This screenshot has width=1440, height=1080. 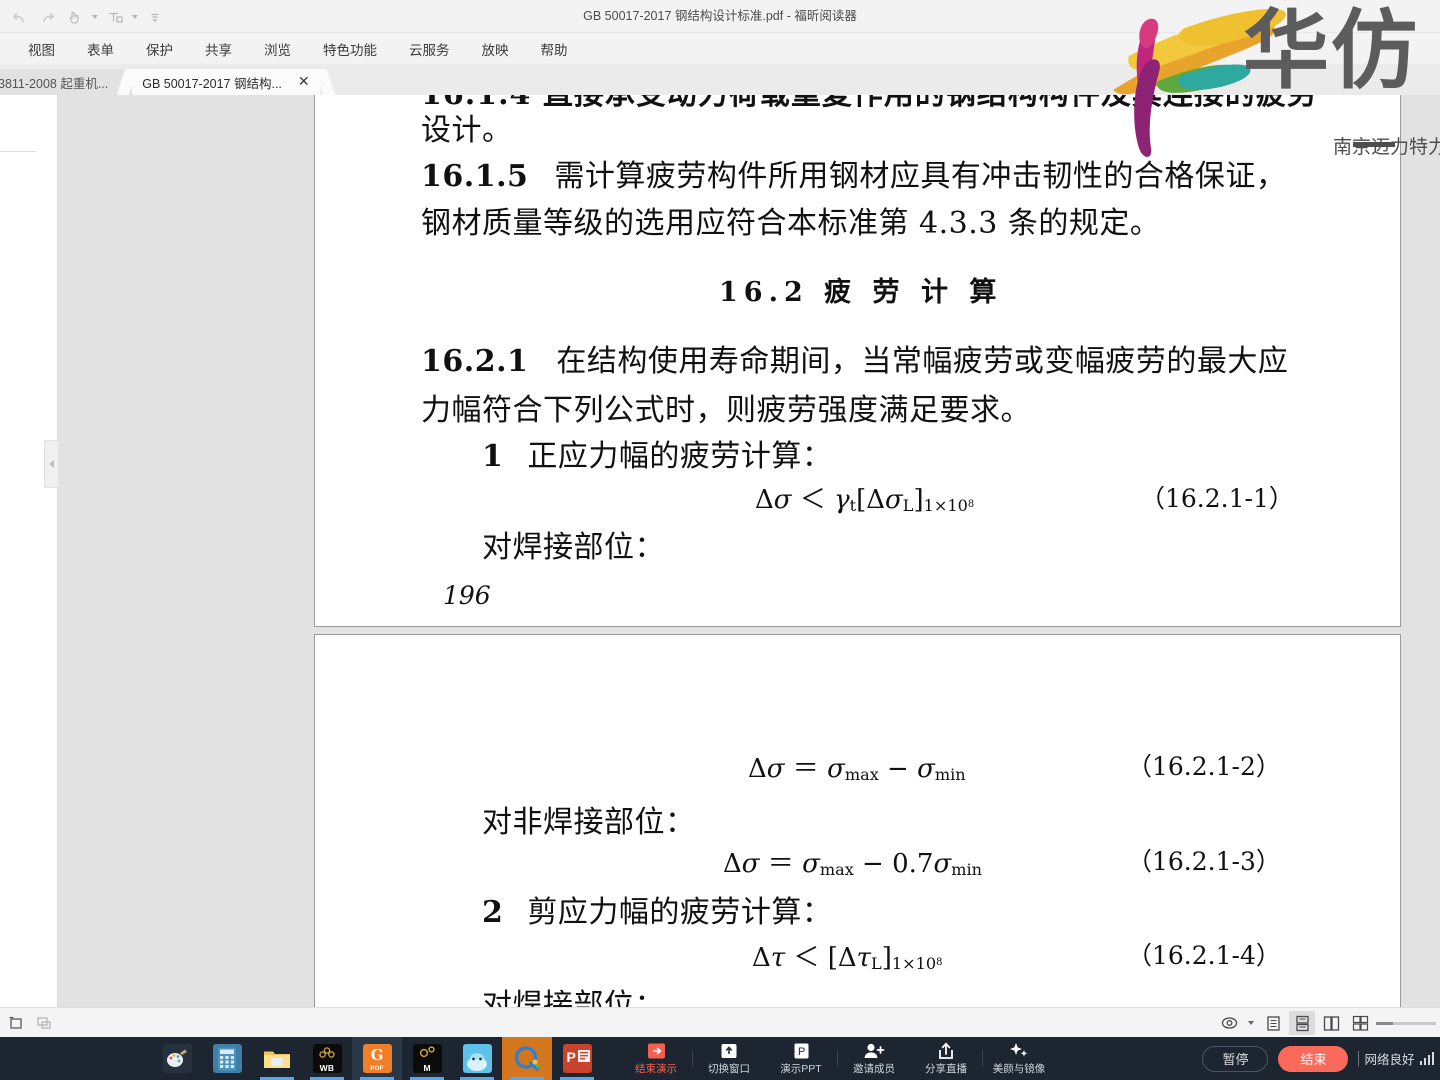 I want to click on collapse-panel-handle, so click(x=51, y=464).